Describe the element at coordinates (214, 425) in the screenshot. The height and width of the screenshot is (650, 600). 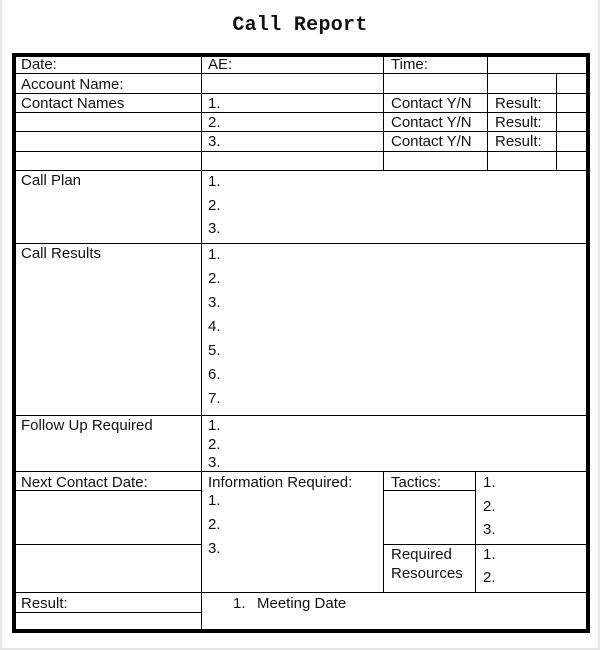
I see `follow-up-item: 1.` at that location.